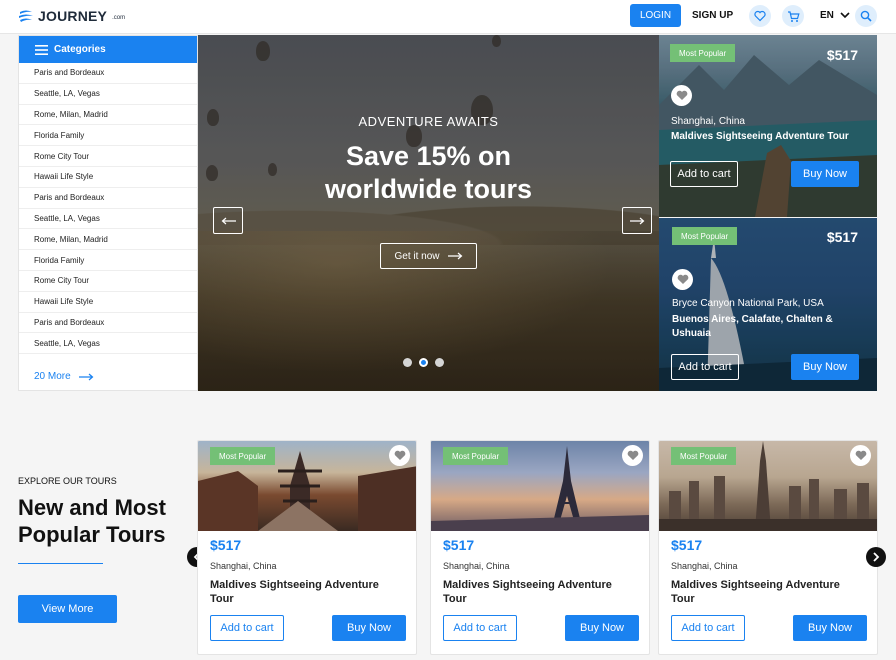 The width and height of the screenshot is (896, 660). I want to click on login-button: LOGIN, so click(655, 15).